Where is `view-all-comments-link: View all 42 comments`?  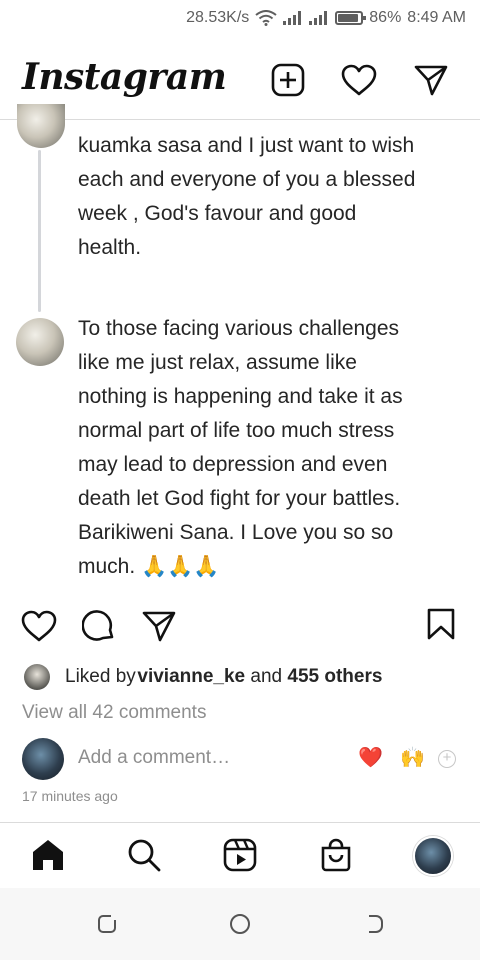 view-all-comments-link: View all 42 comments is located at coordinates (114, 713).